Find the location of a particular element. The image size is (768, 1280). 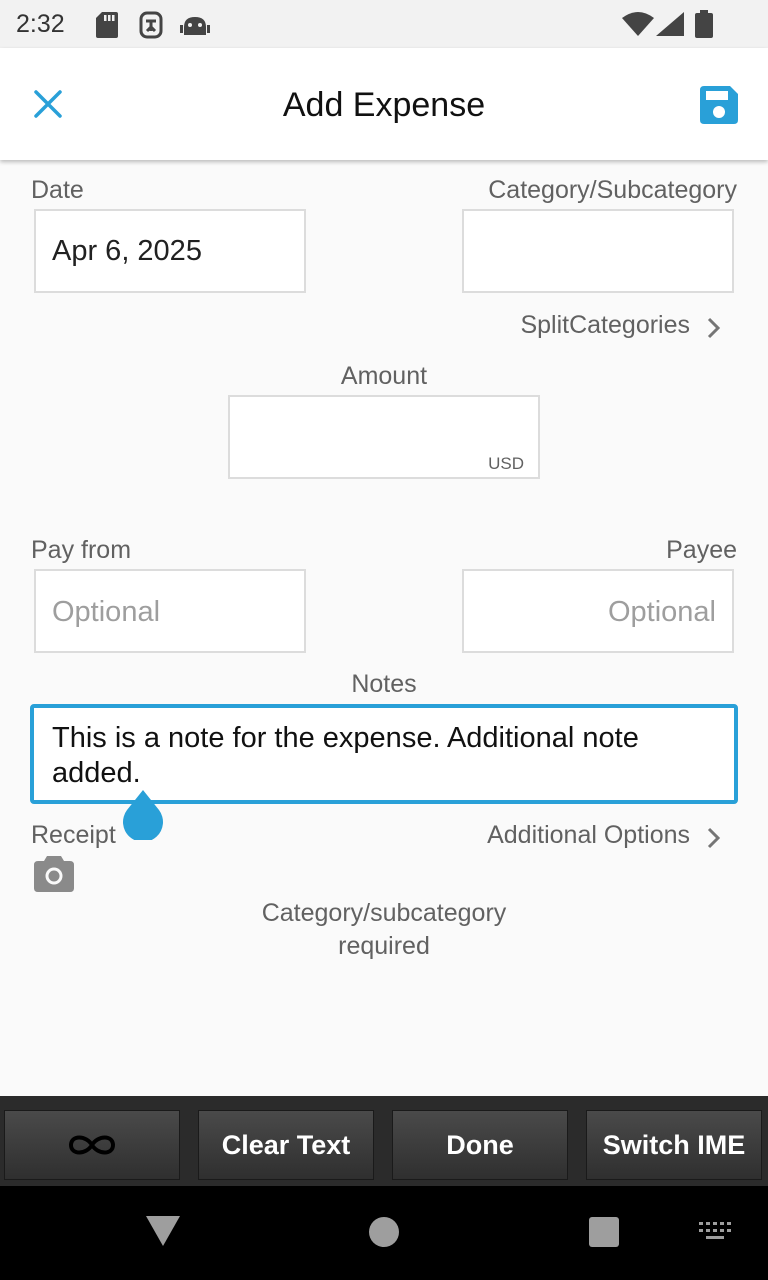

payee-label: Payee is located at coordinates (701, 550).